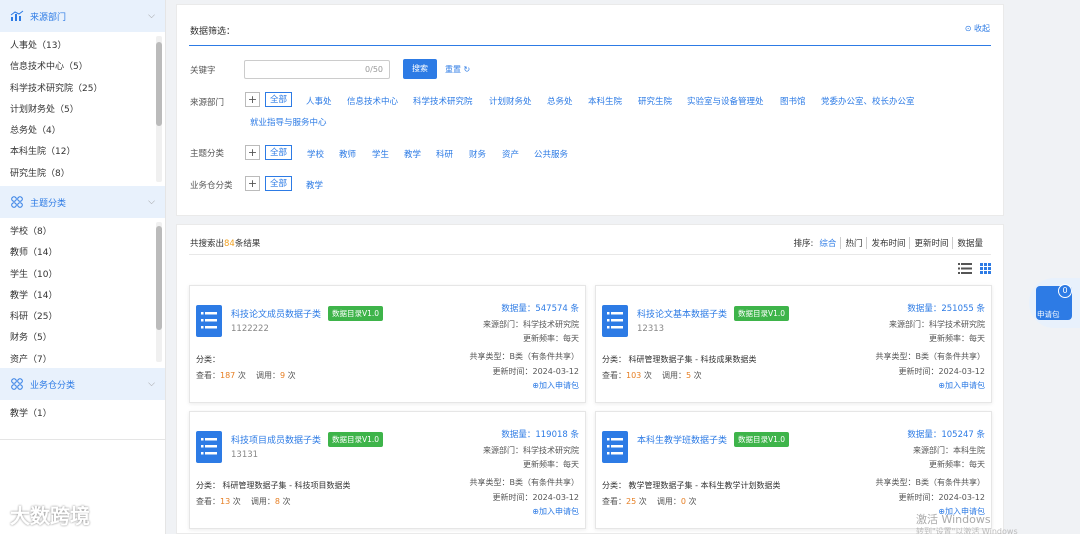  Describe the element at coordinates (457, 69) in the screenshot. I see `reset-button: 重置 ↻` at that location.